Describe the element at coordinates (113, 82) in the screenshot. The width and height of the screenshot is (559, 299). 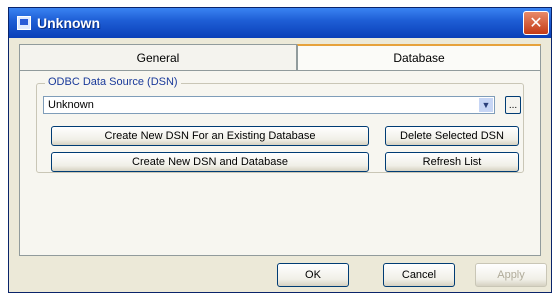
I see `odbc-group-label: ODBC Data Source (DSN)` at that location.